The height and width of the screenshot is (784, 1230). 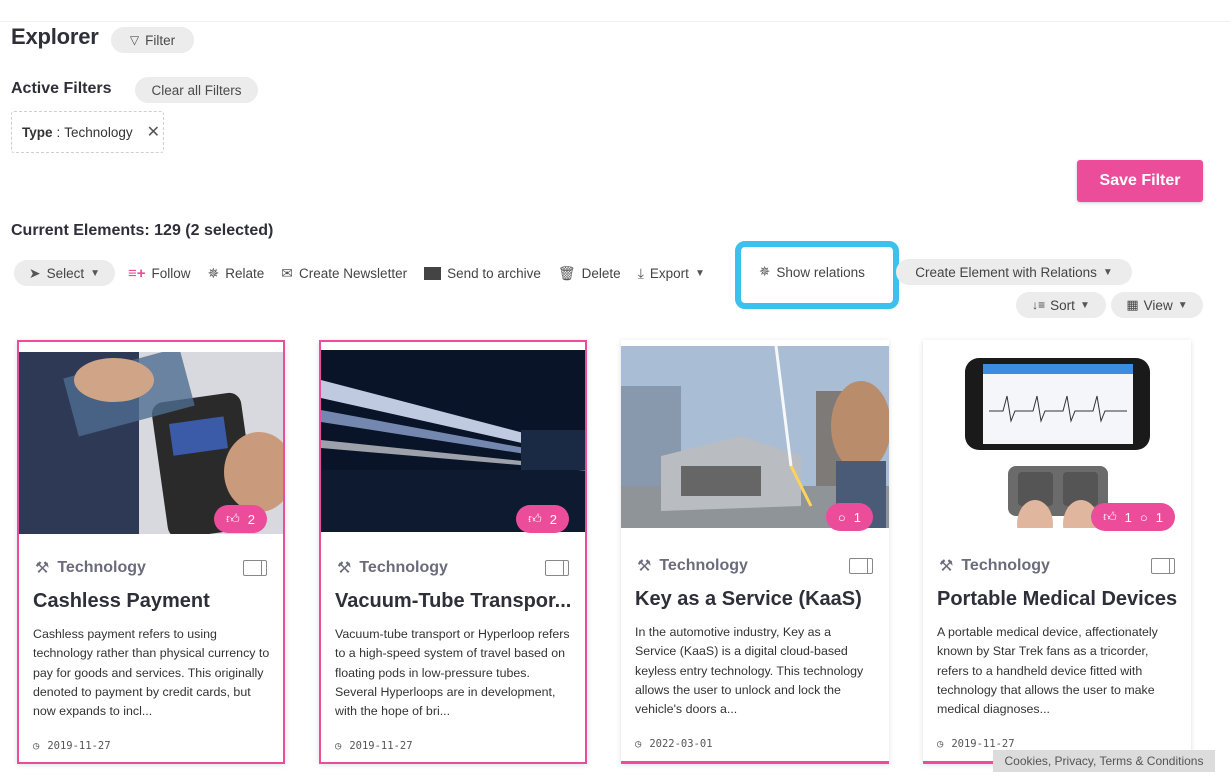 I want to click on export-dropdown: ⤓ Export ▼, so click(x=671, y=273).